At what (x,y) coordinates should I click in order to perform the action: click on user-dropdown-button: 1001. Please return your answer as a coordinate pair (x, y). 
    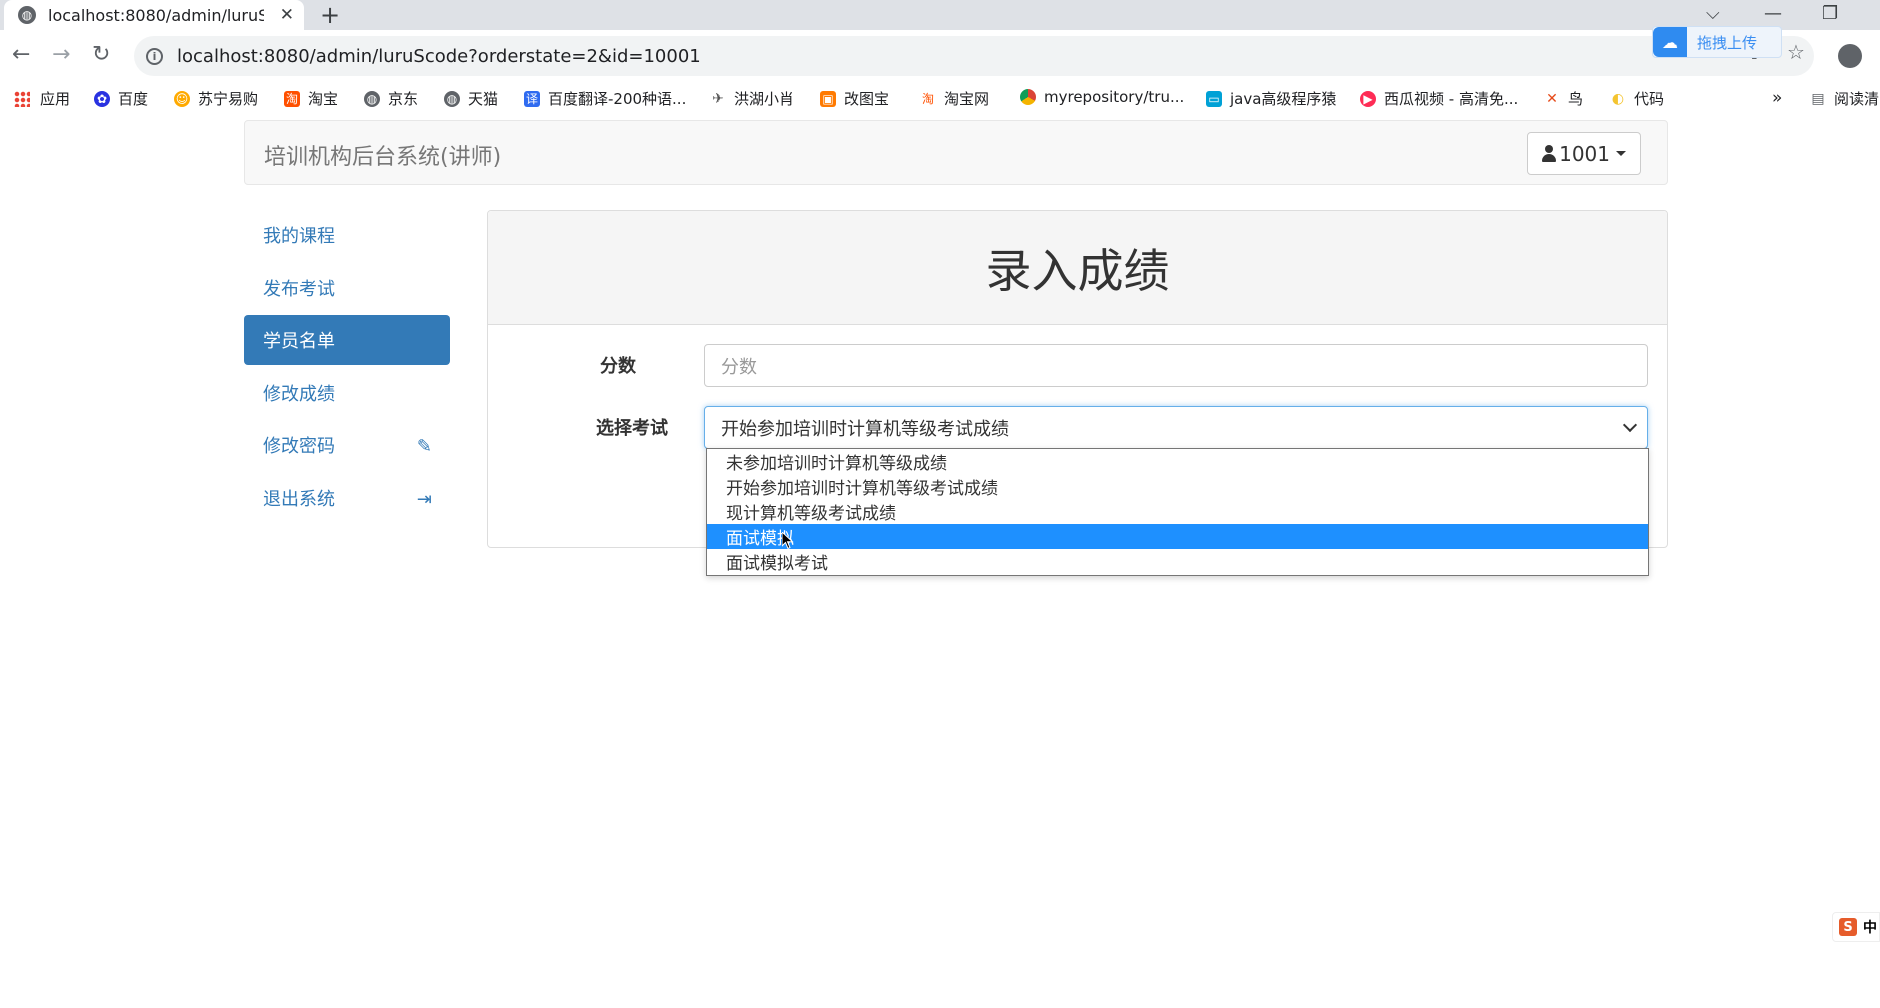
    Looking at the image, I should click on (1584, 153).